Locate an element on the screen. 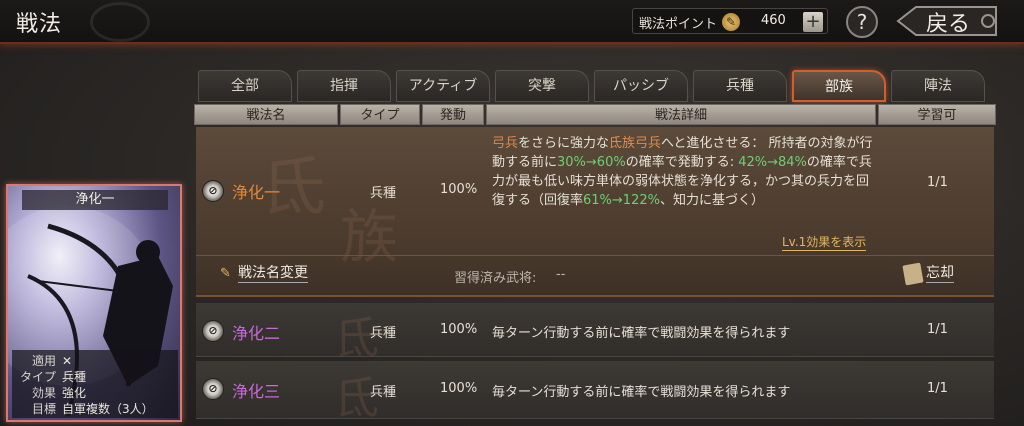 This screenshot has width=1024, height=426. desc-tribe-archer: 氐族弓兵 is located at coordinates (635, 143).